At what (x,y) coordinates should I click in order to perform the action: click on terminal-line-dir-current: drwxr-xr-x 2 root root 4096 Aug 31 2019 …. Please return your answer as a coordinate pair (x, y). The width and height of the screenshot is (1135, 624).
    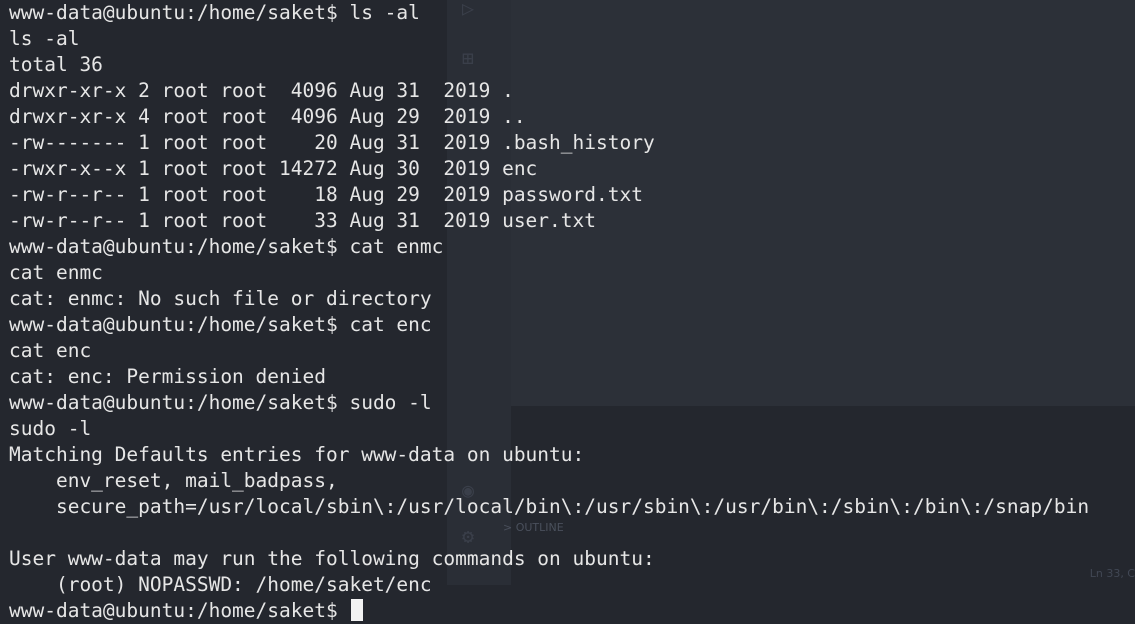
    Looking at the image, I should click on (261, 90).